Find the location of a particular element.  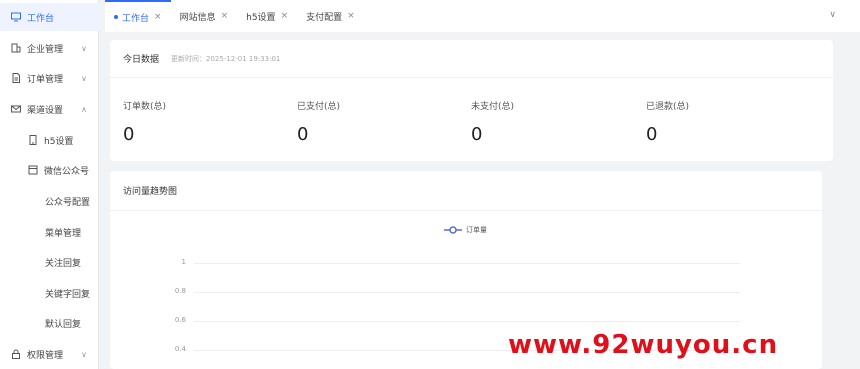

stat-label-refunded: 已退款(总) is located at coordinates (668, 107).